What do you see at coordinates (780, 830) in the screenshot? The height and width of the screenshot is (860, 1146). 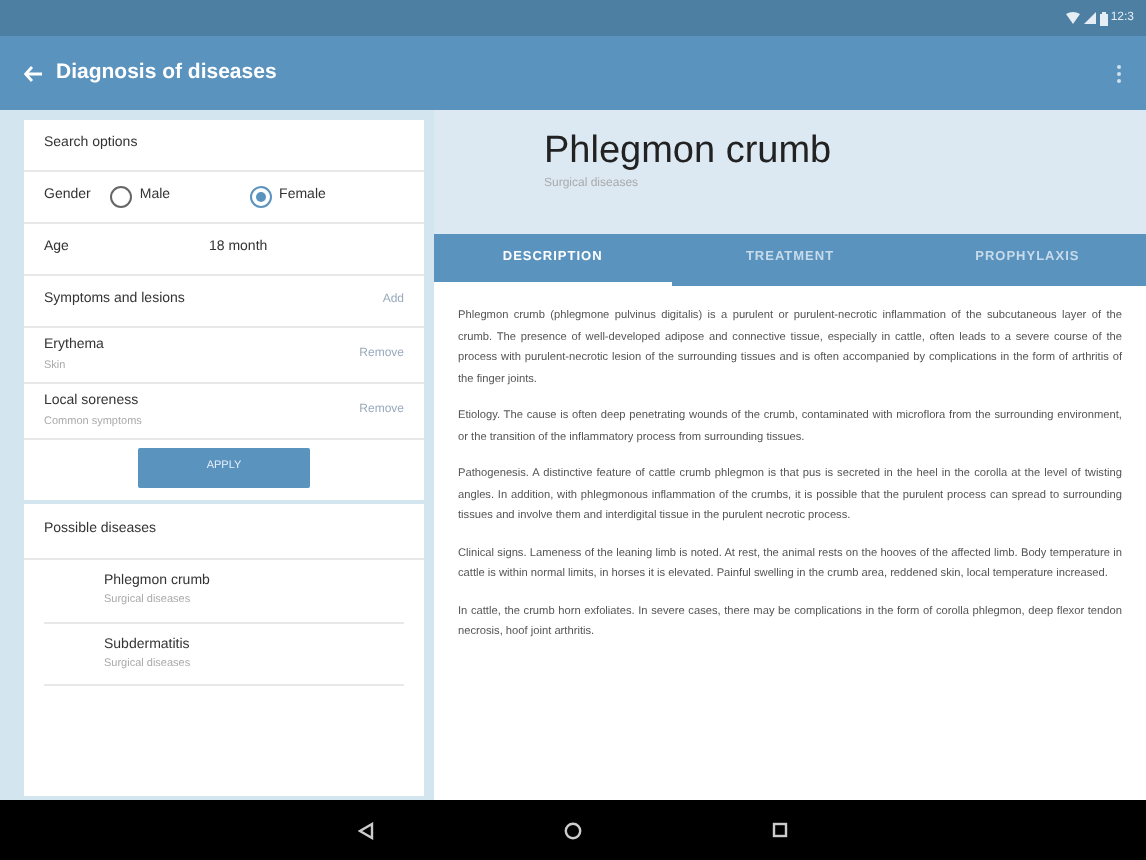 I see `recents-nav-icon` at bounding box center [780, 830].